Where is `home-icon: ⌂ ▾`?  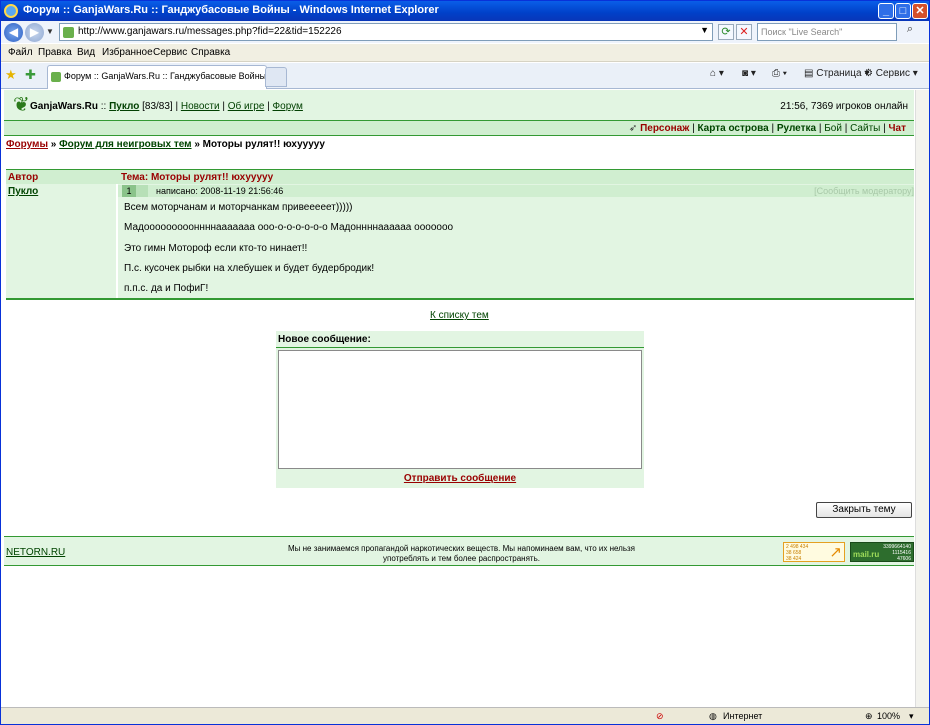
home-icon: ⌂ ▾ is located at coordinates (717, 73).